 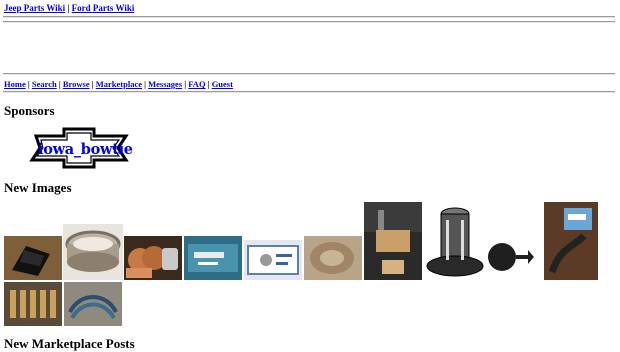 I want to click on nav-browse: Browse, so click(x=76, y=84).